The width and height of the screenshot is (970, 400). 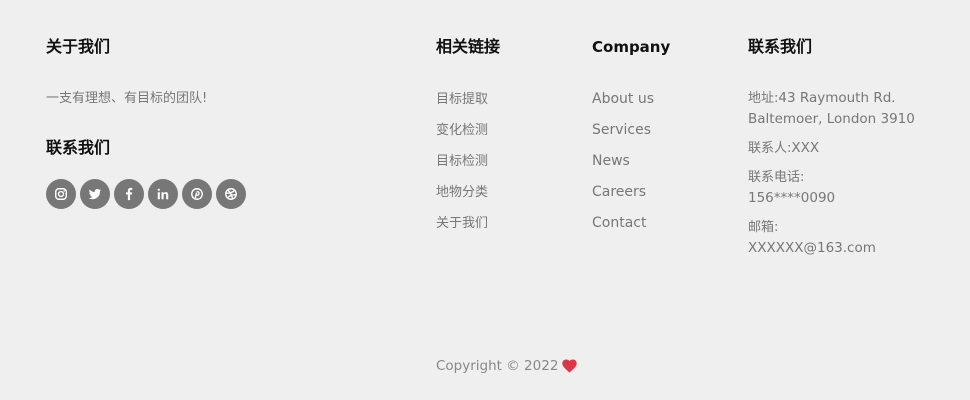 I want to click on contact-phone: 联系电话: 156****0090, so click(x=848, y=188).